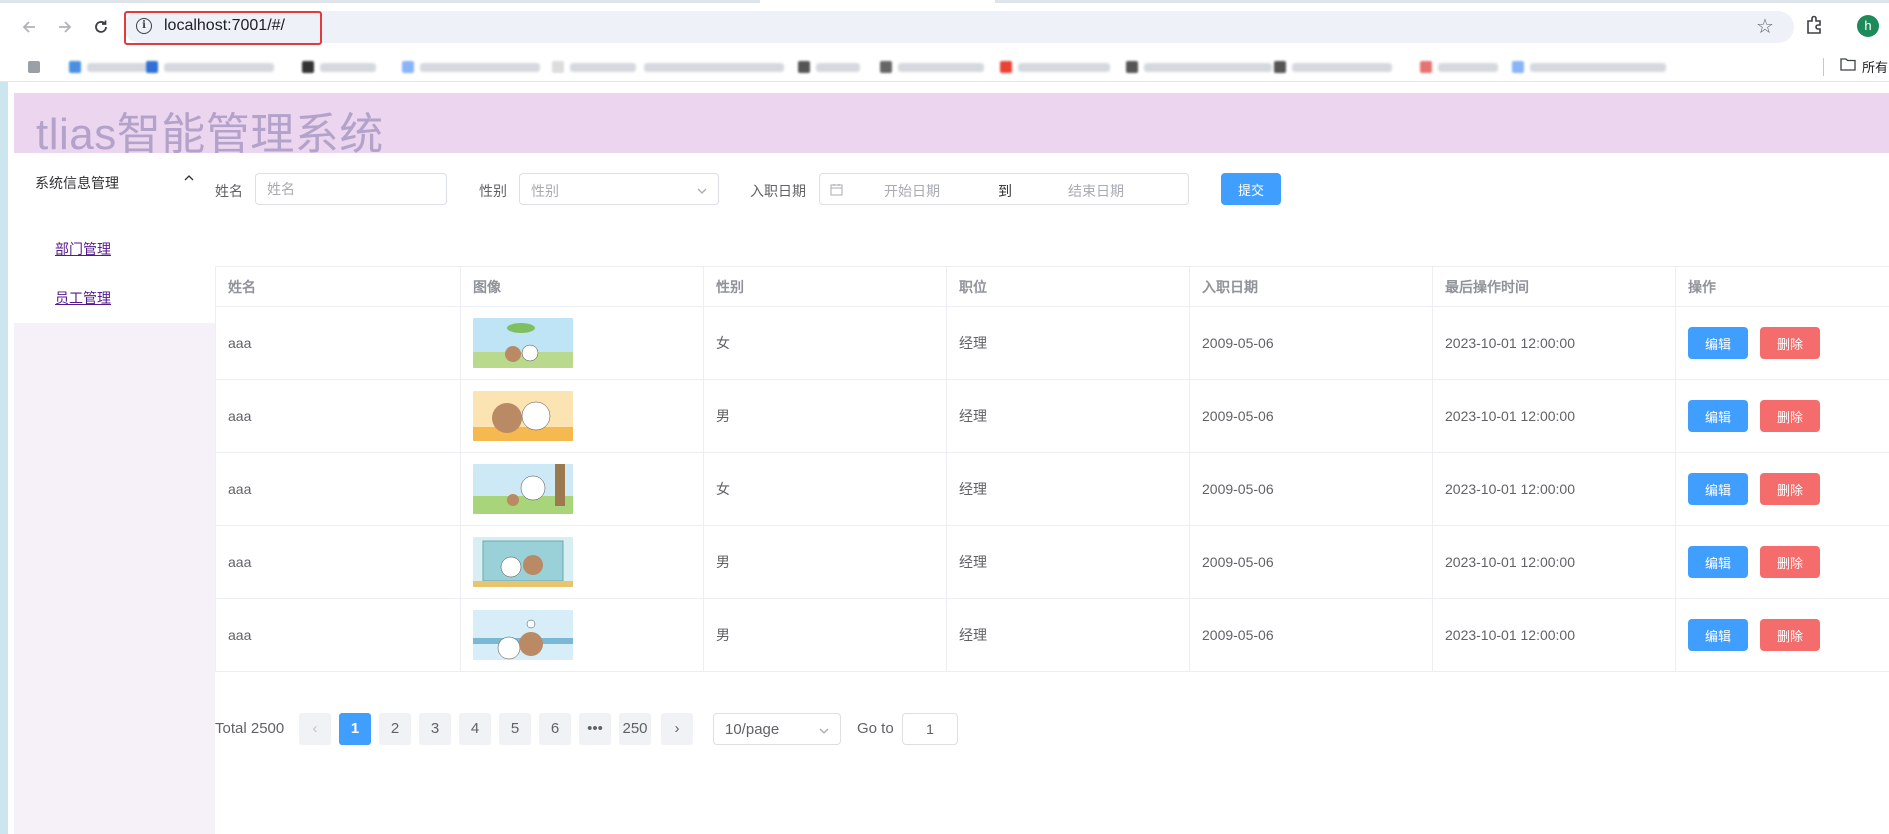  What do you see at coordinates (752, 729) in the screenshot?
I see `page-size-value: 10/page` at bounding box center [752, 729].